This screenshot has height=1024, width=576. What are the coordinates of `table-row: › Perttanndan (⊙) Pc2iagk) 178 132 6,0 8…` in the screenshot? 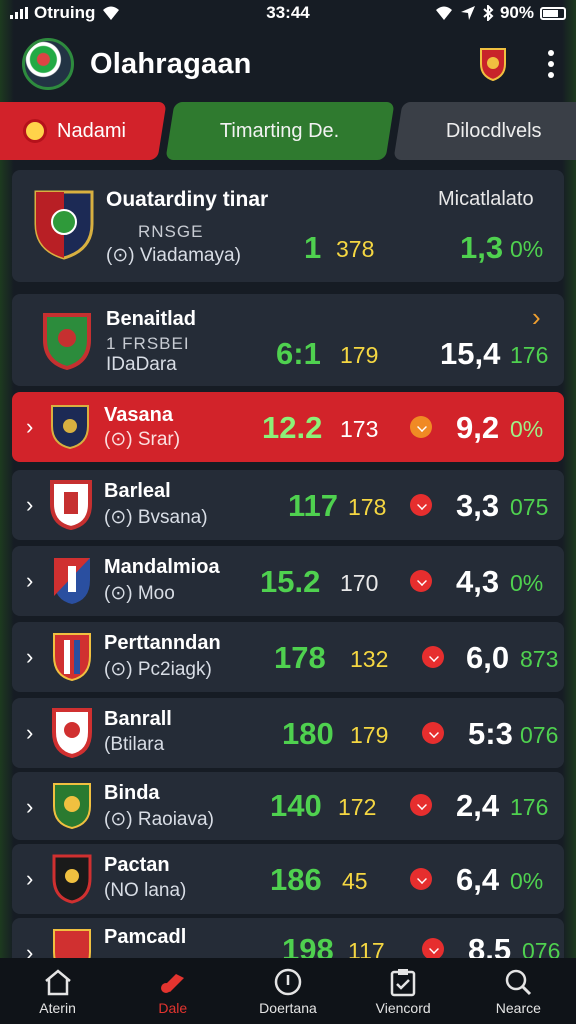 It's located at (288, 657).